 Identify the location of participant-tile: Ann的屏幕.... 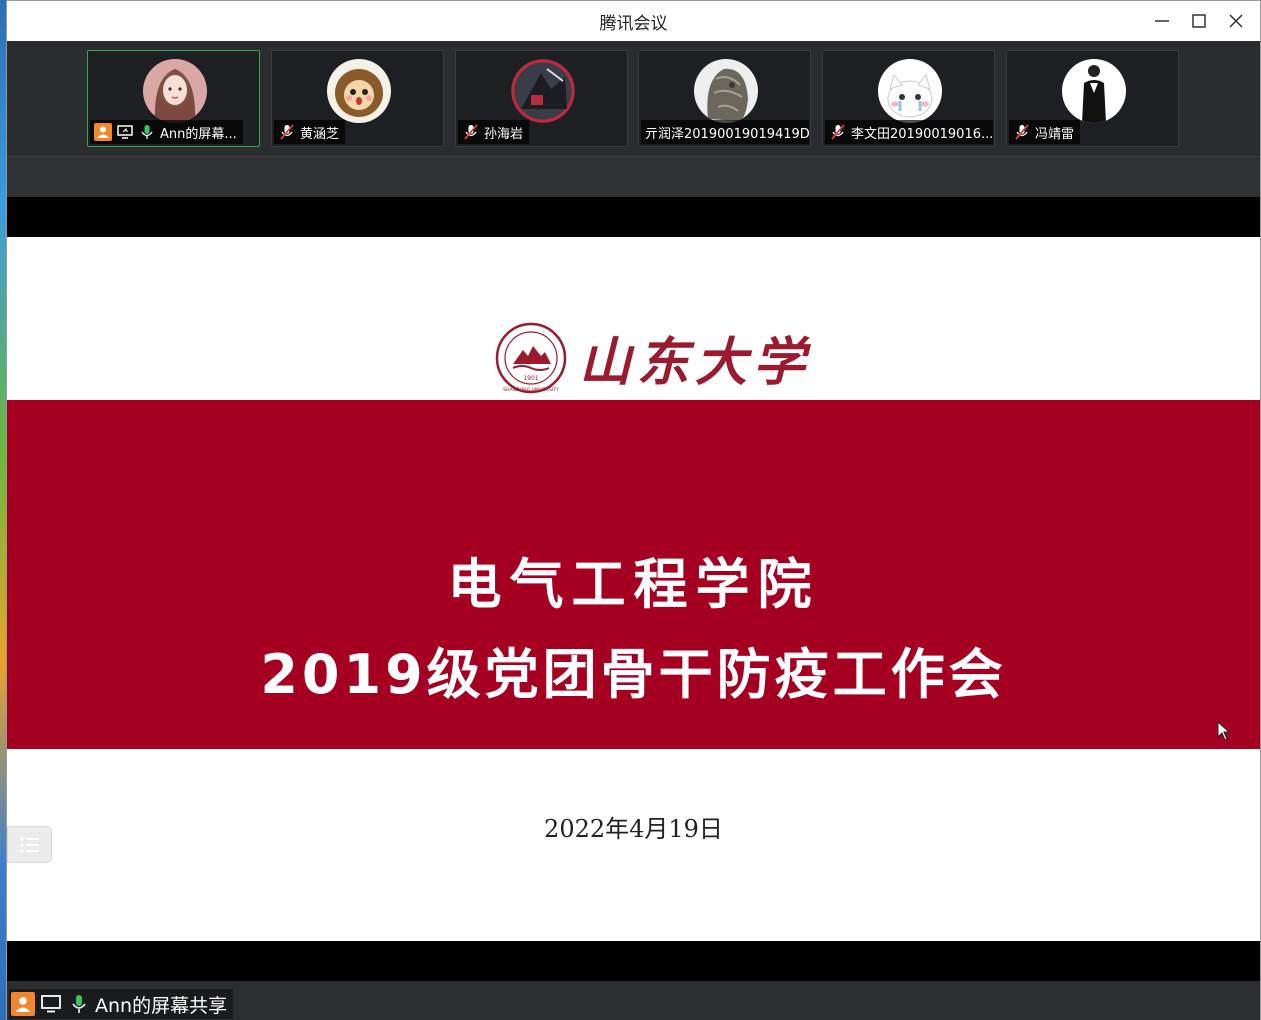
(173, 98).